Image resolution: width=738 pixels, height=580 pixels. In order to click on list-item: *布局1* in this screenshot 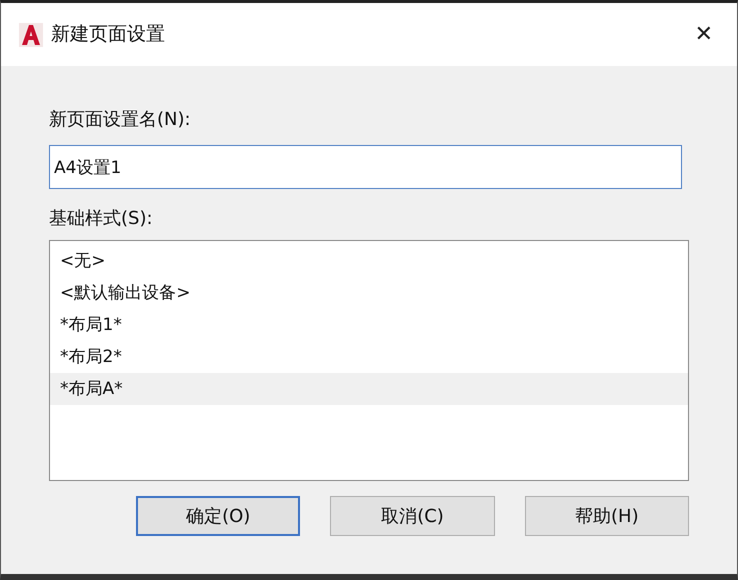, I will do `click(369, 325)`.